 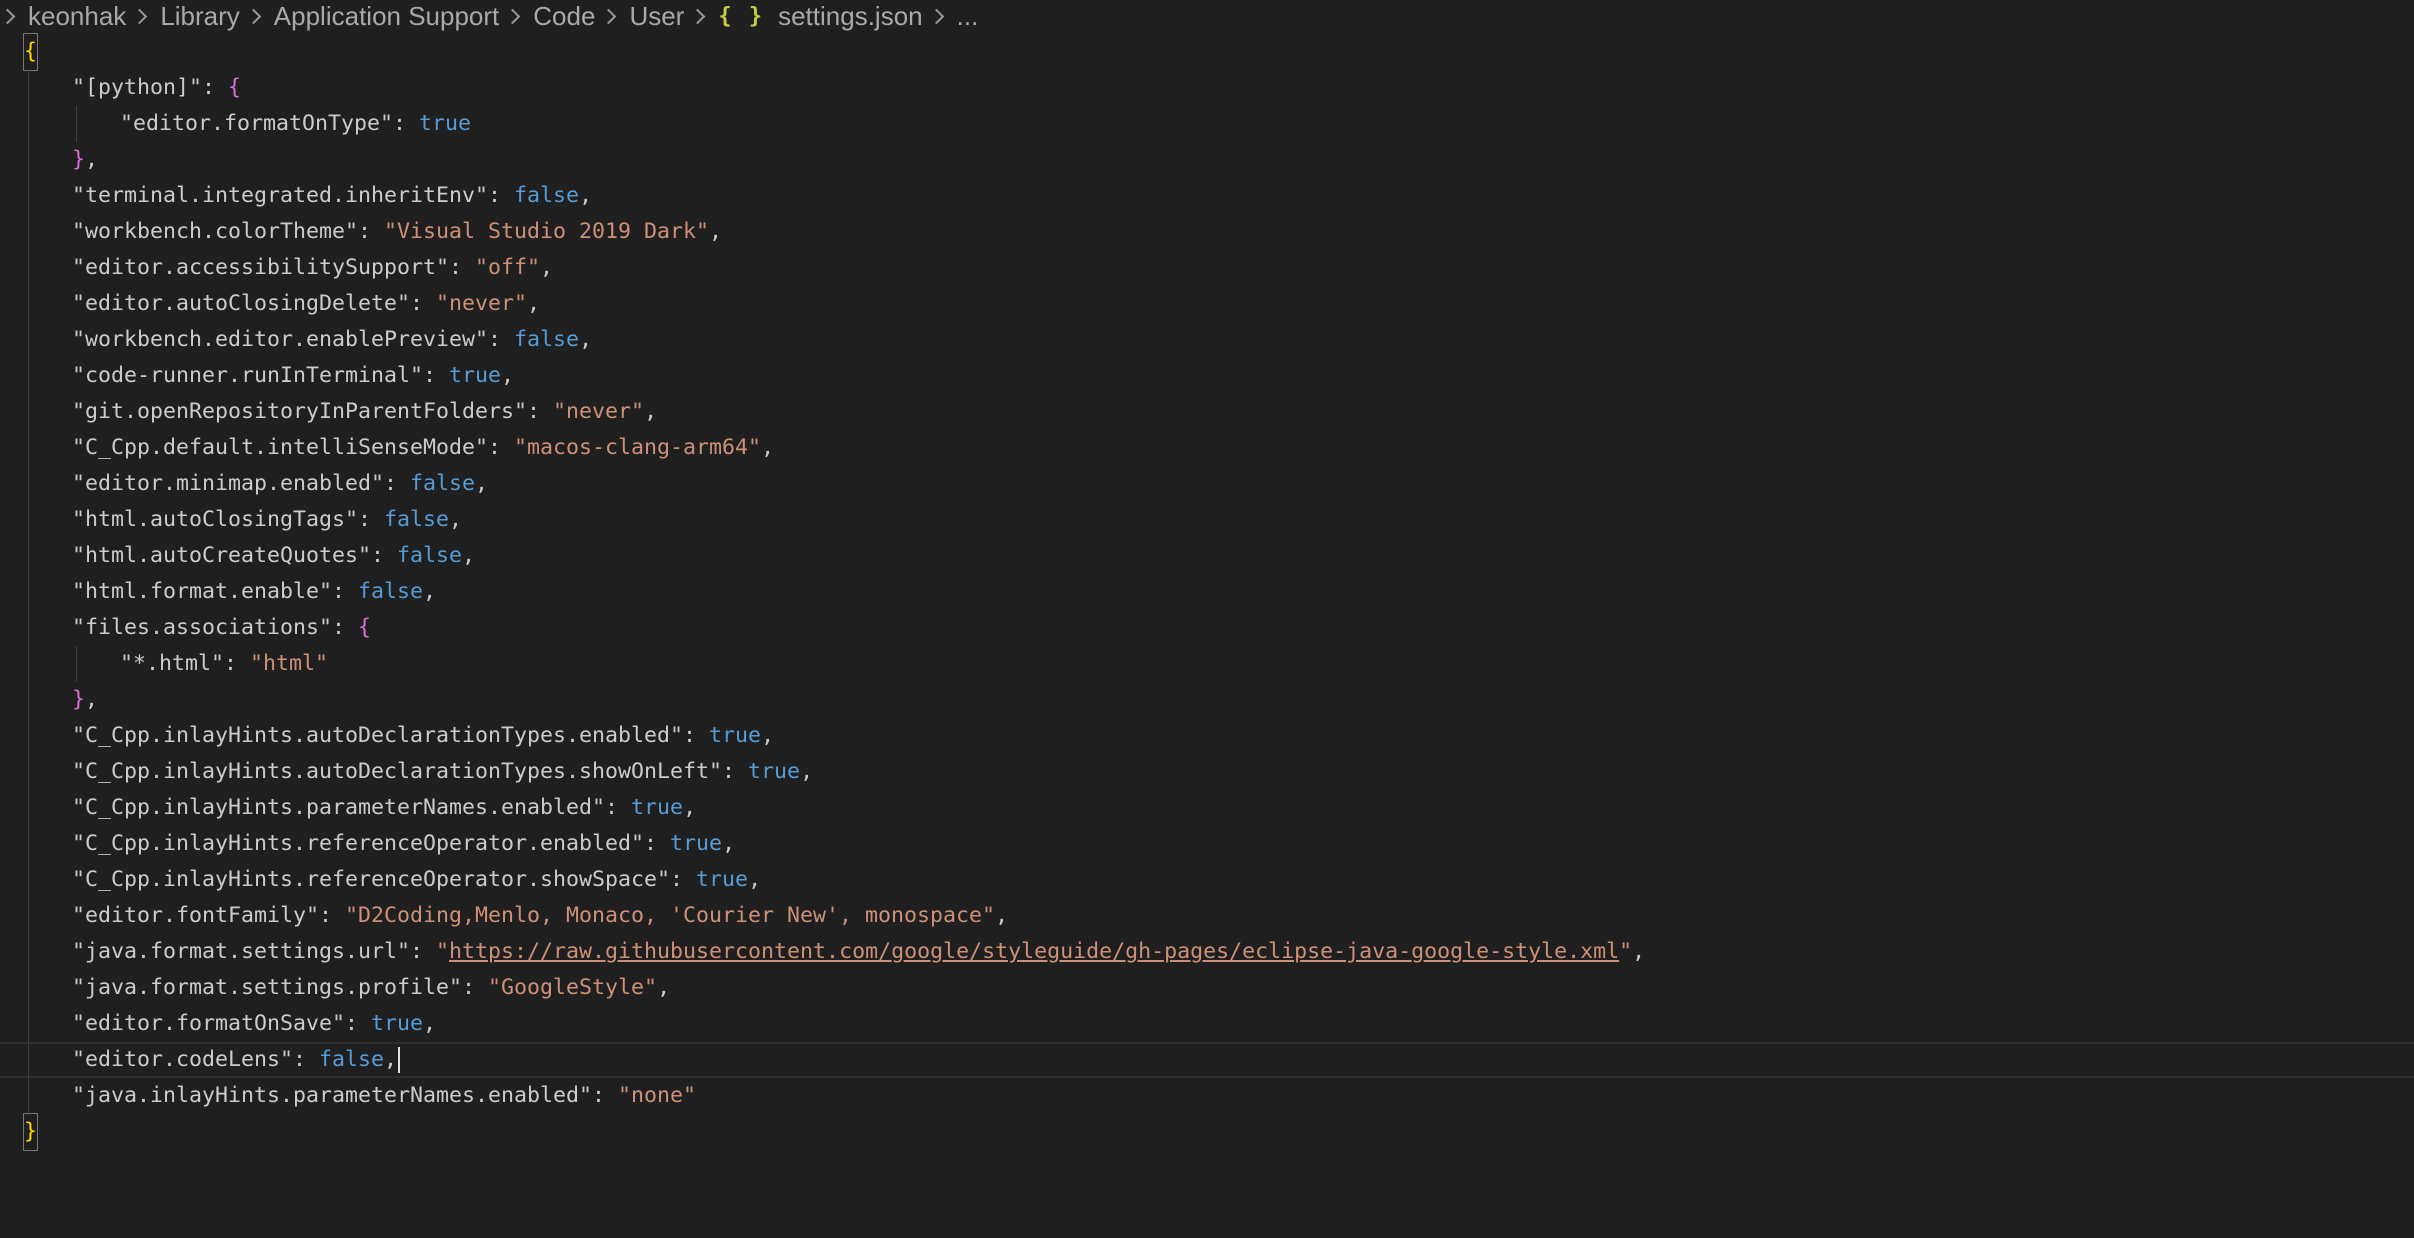 I want to click on json-key: "html.autoCreateQuotes", so click(x=222, y=555).